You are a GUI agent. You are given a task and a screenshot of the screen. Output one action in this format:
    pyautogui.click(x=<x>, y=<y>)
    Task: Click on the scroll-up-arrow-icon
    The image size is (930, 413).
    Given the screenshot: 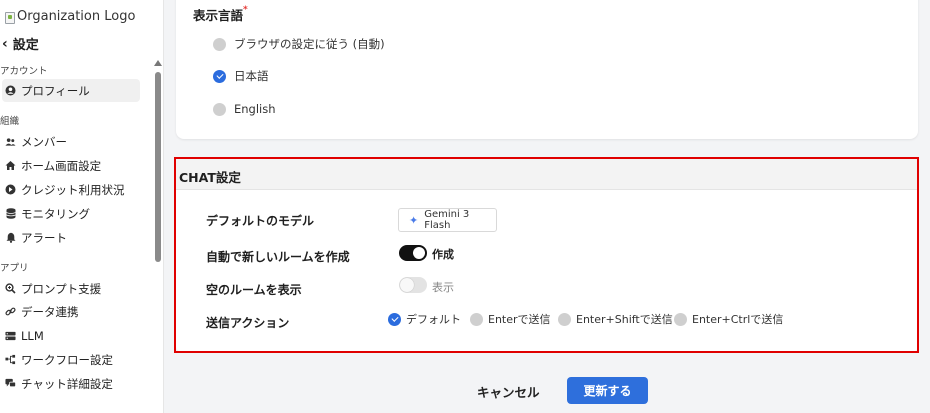 What is the action you would take?
    pyautogui.click(x=158, y=63)
    